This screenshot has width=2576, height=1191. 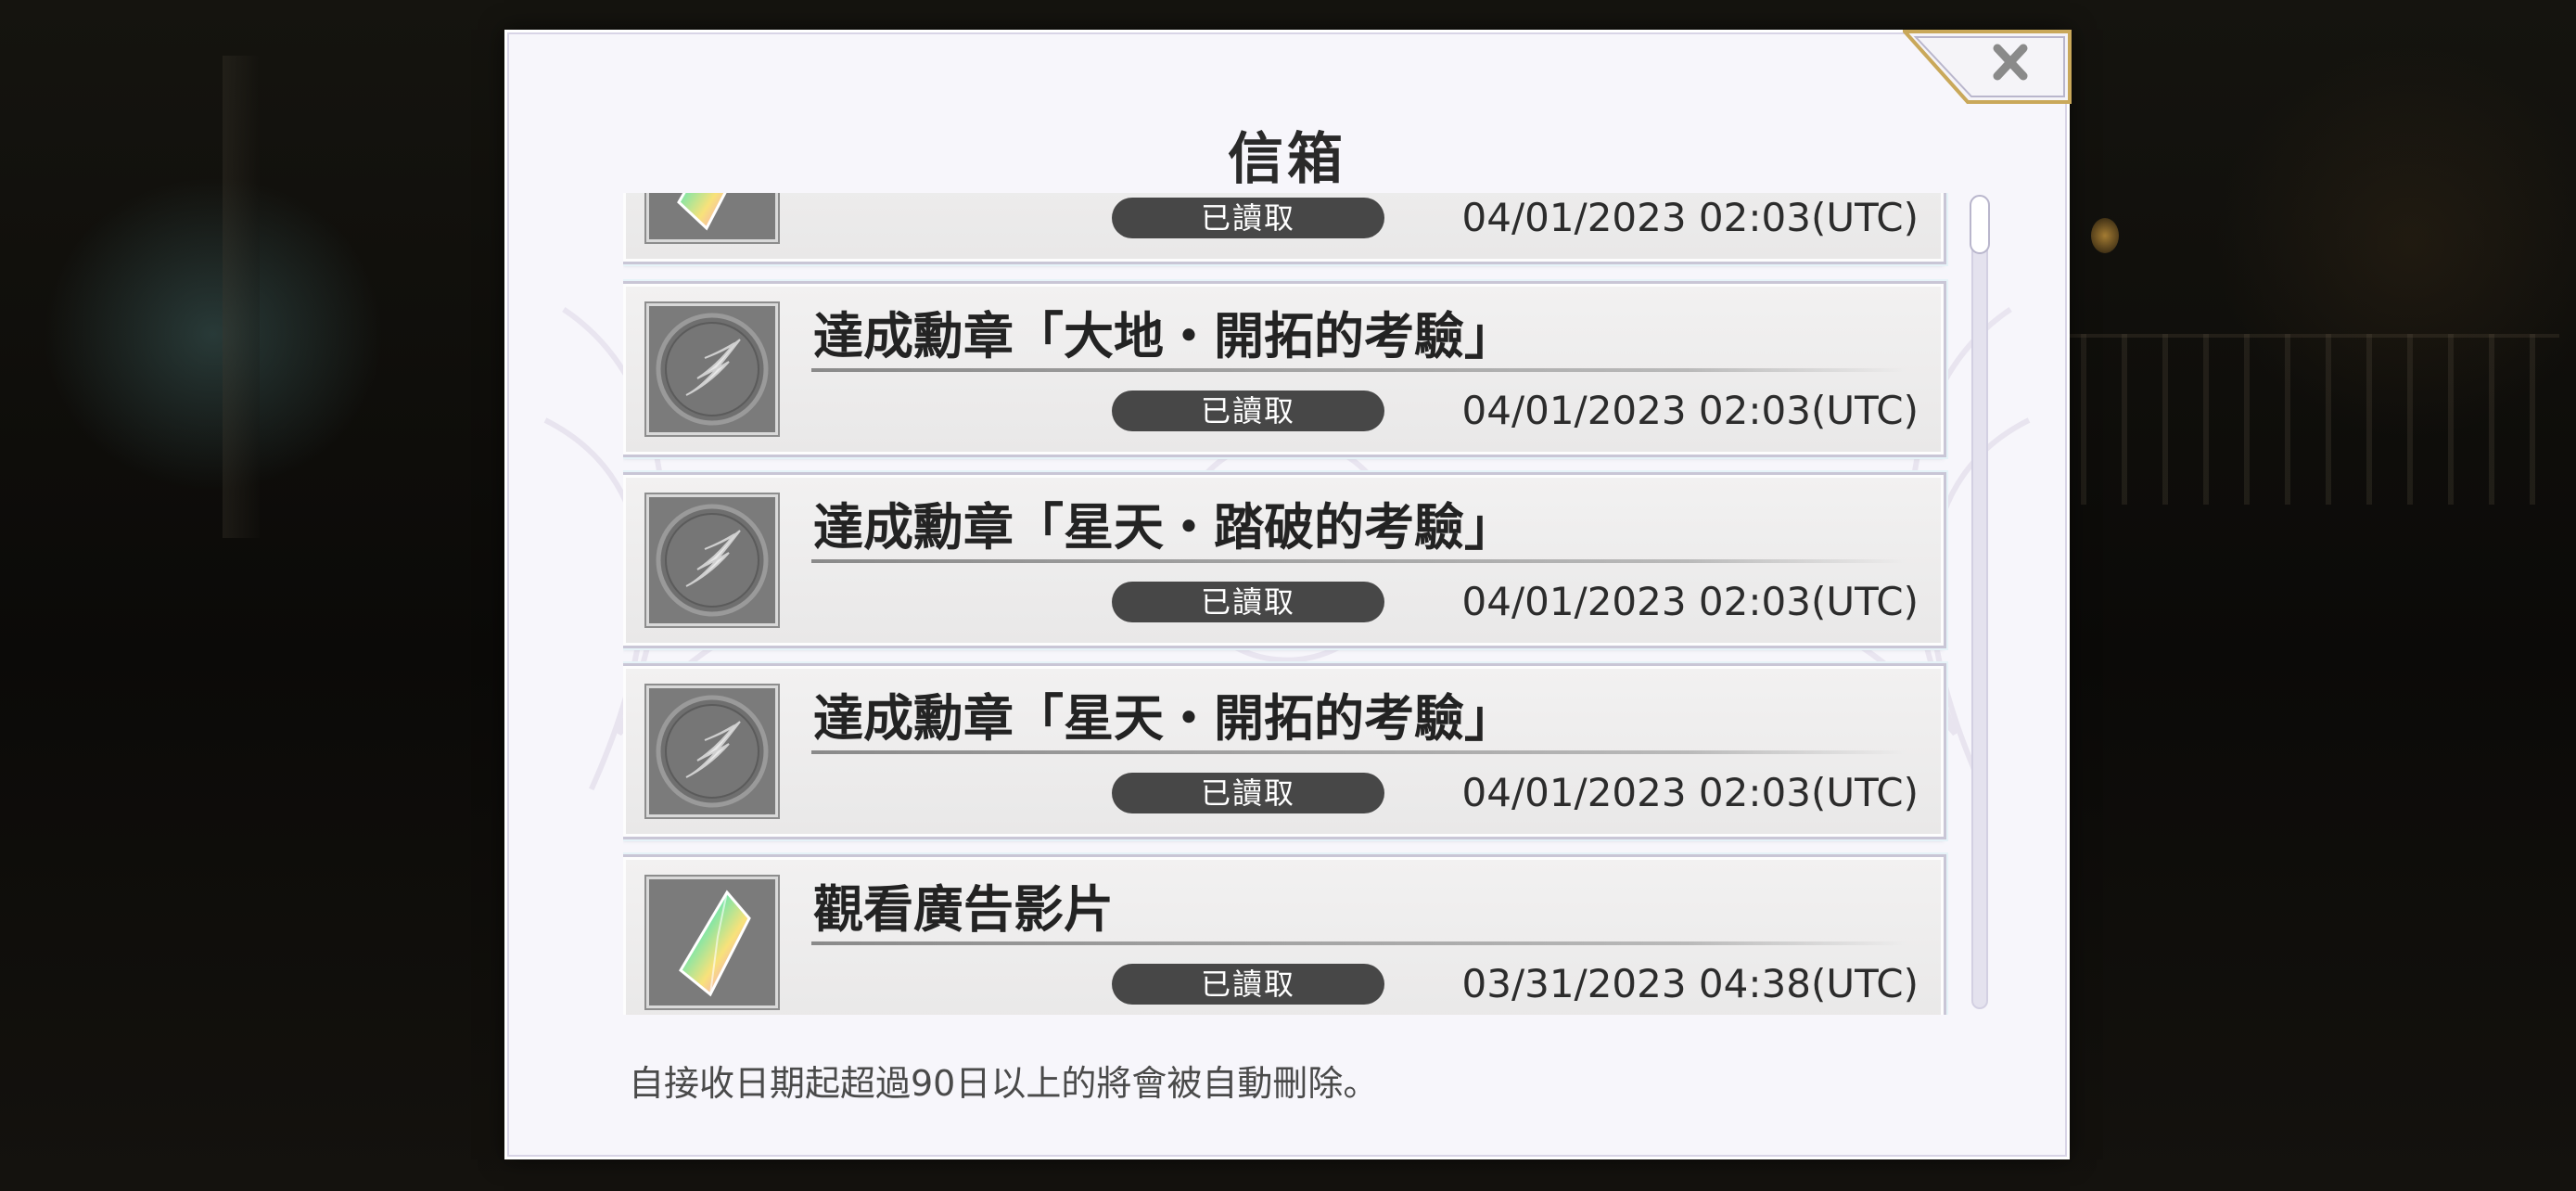 I want to click on mail-title: 達成勳章「大地・開拓的考驗」, so click(x=1163, y=335).